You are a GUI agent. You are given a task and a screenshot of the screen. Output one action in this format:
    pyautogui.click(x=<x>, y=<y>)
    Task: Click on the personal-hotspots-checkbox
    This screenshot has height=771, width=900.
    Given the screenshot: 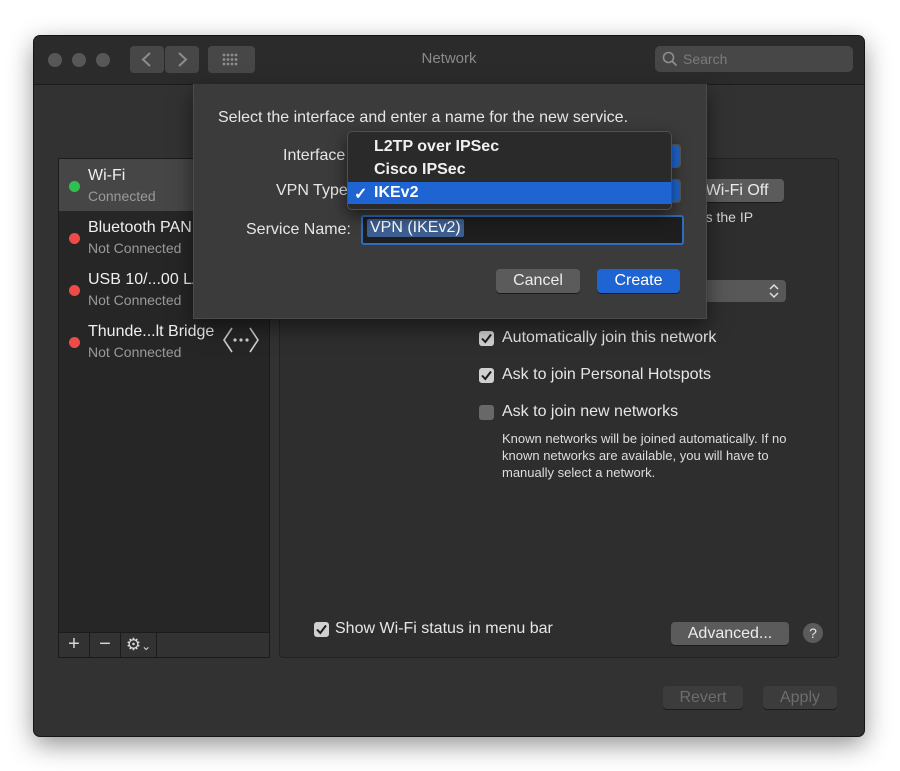 What is the action you would take?
    pyautogui.click(x=486, y=375)
    